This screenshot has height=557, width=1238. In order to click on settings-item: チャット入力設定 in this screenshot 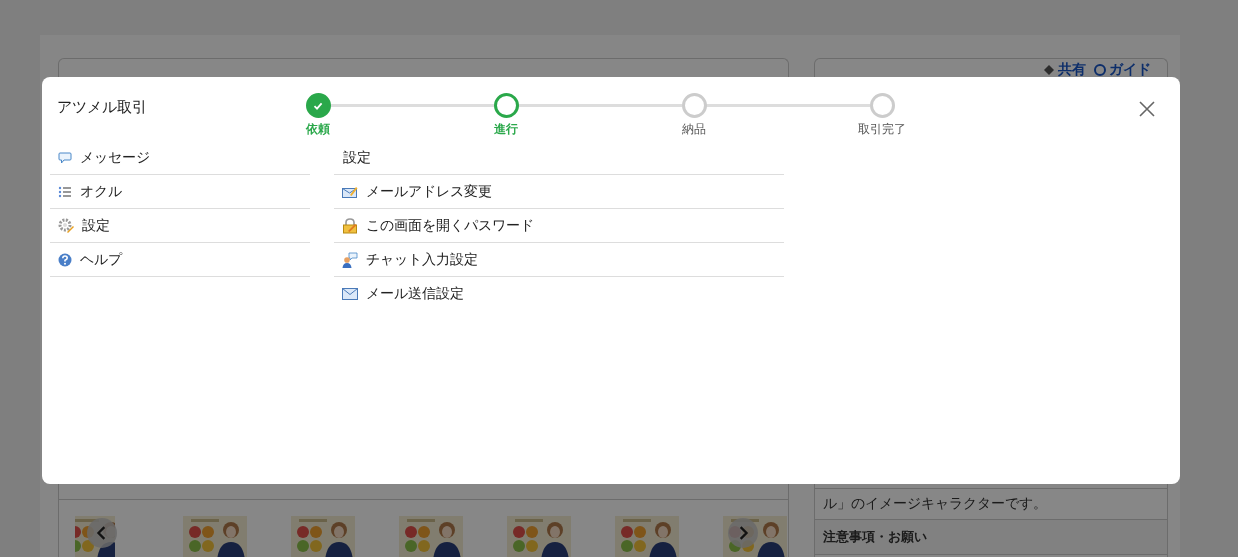, I will do `click(559, 260)`.